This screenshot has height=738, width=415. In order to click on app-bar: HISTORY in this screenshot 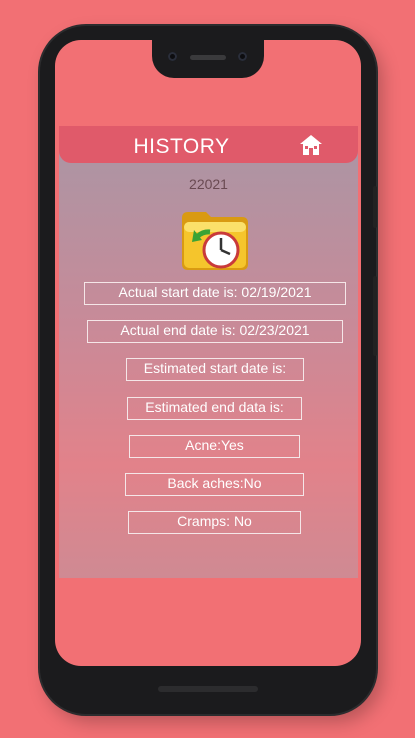, I will do `click(208, 144)`.